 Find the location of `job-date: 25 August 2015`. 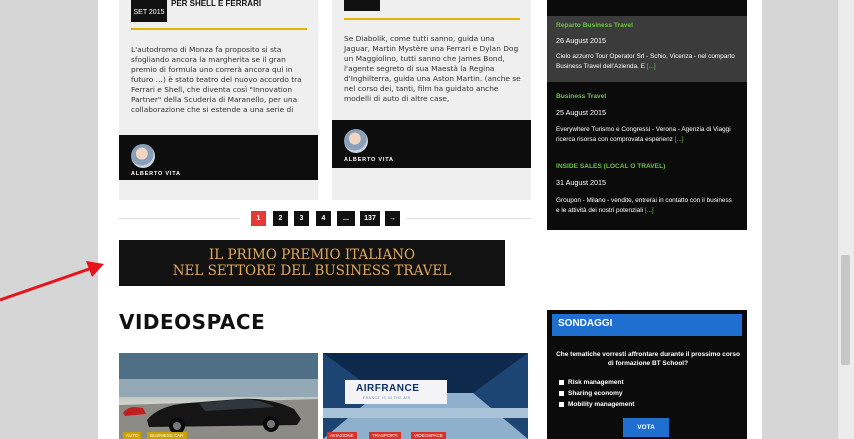

job-date: 25 August 2015 is located at coordinates (581, 112).